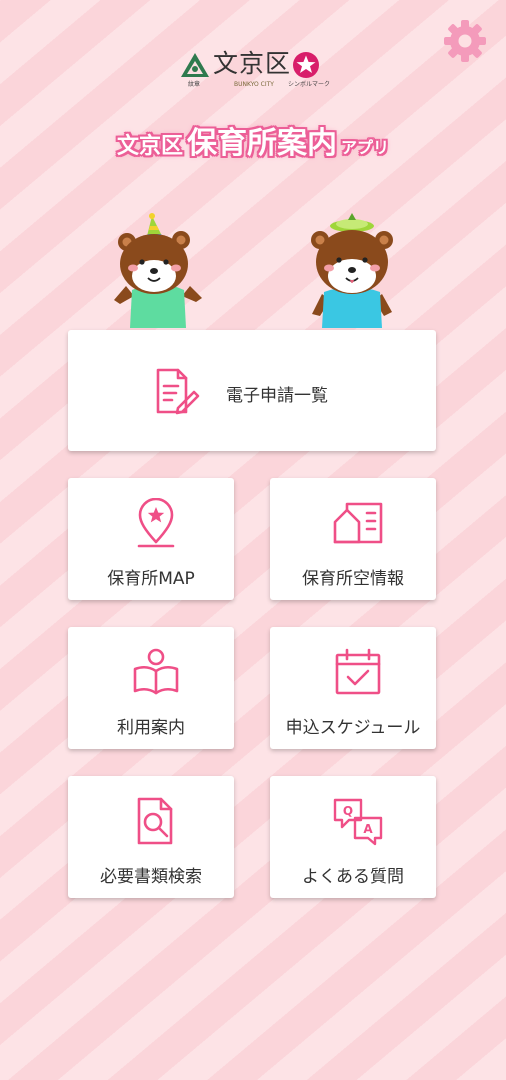 The width and height of the screenshot is (506, 1080). I want to click on app-title-suffix: アプリ, so click(365, 147).